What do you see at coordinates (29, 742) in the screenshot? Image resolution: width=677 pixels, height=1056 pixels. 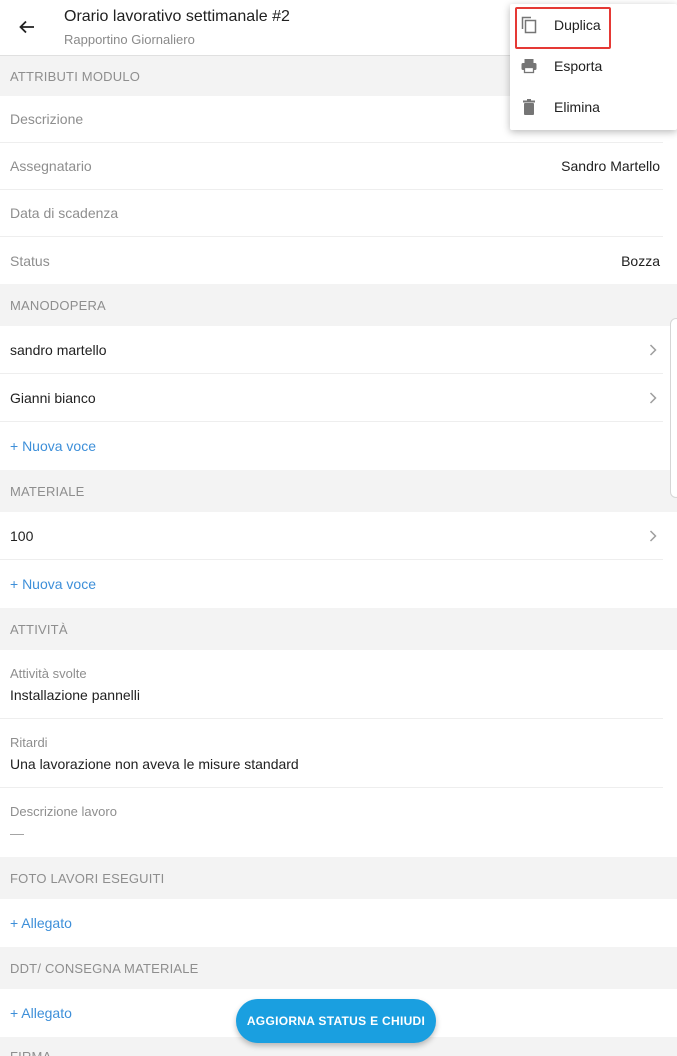 I see `field-label: Ritardi` at bounding box center [29, 742].